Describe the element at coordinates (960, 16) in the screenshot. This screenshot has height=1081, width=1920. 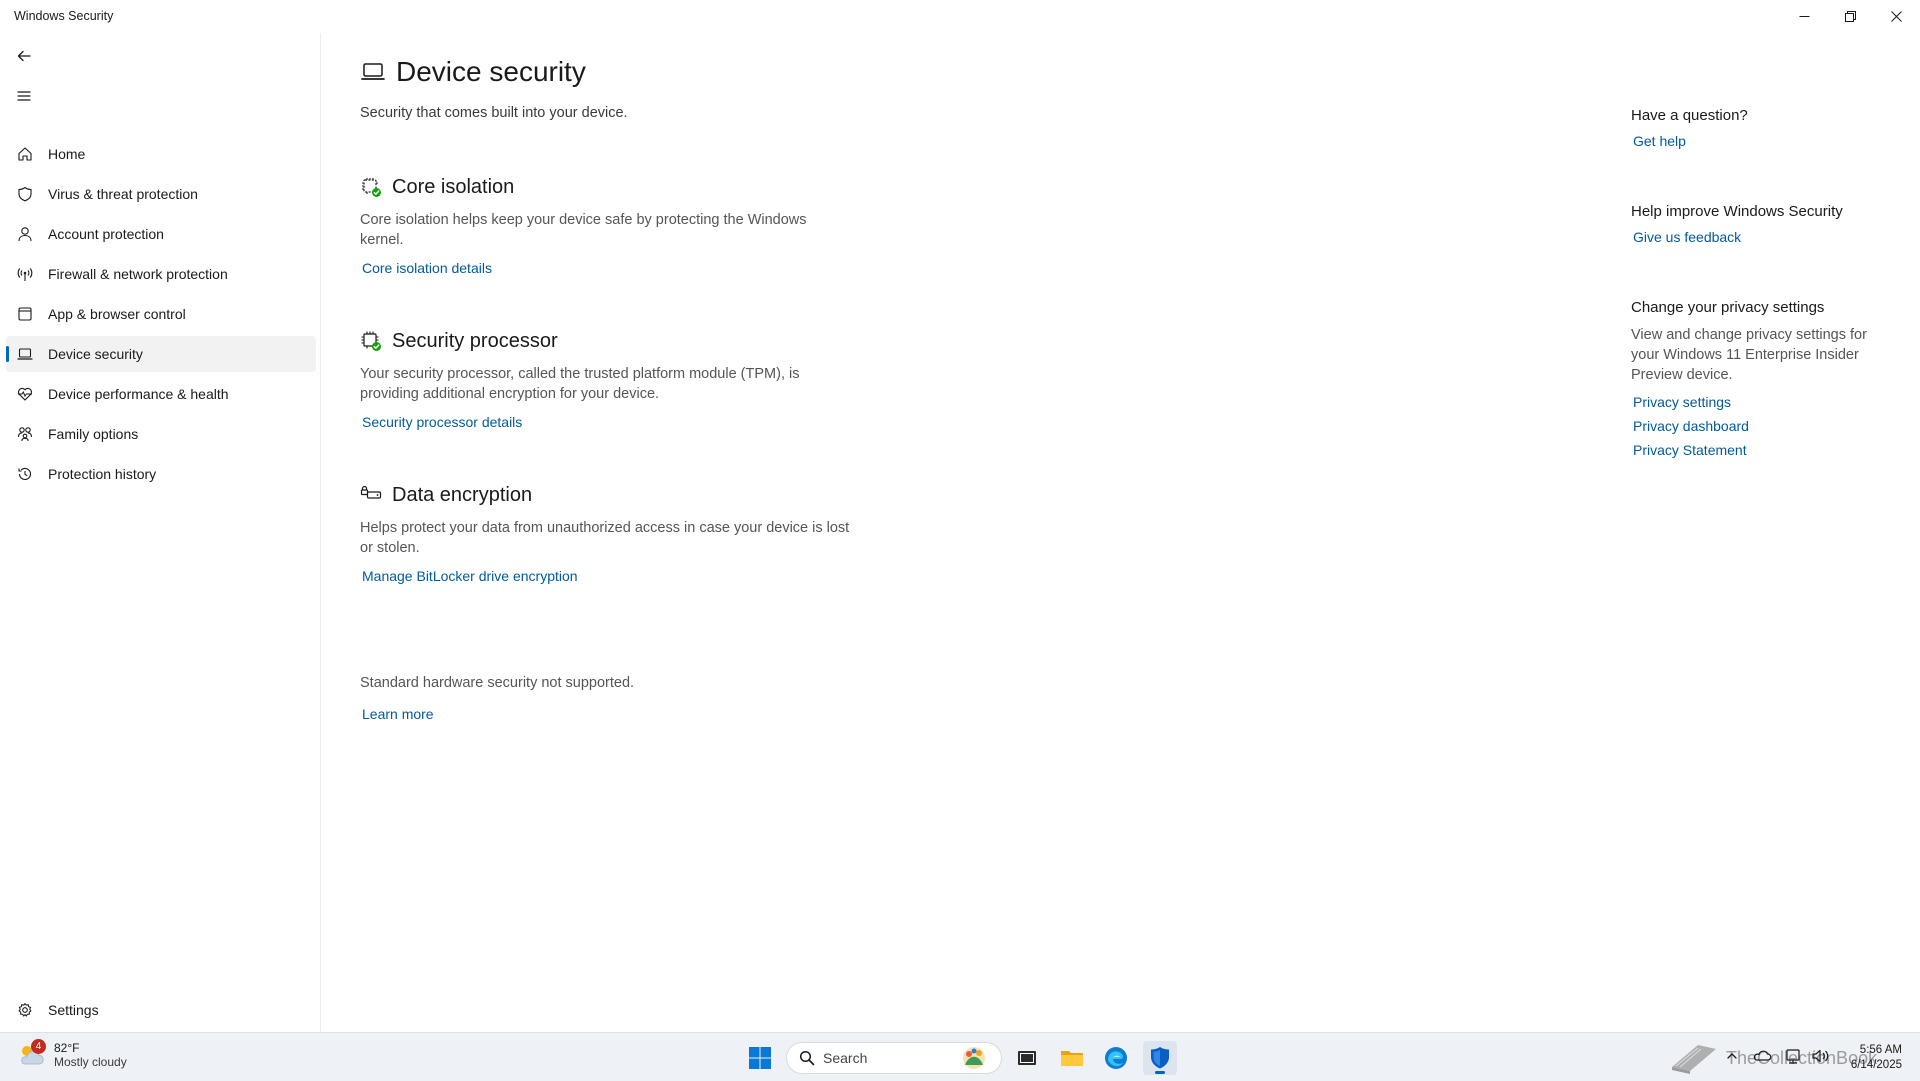
I see `title-bar: Windows Security` at that location.